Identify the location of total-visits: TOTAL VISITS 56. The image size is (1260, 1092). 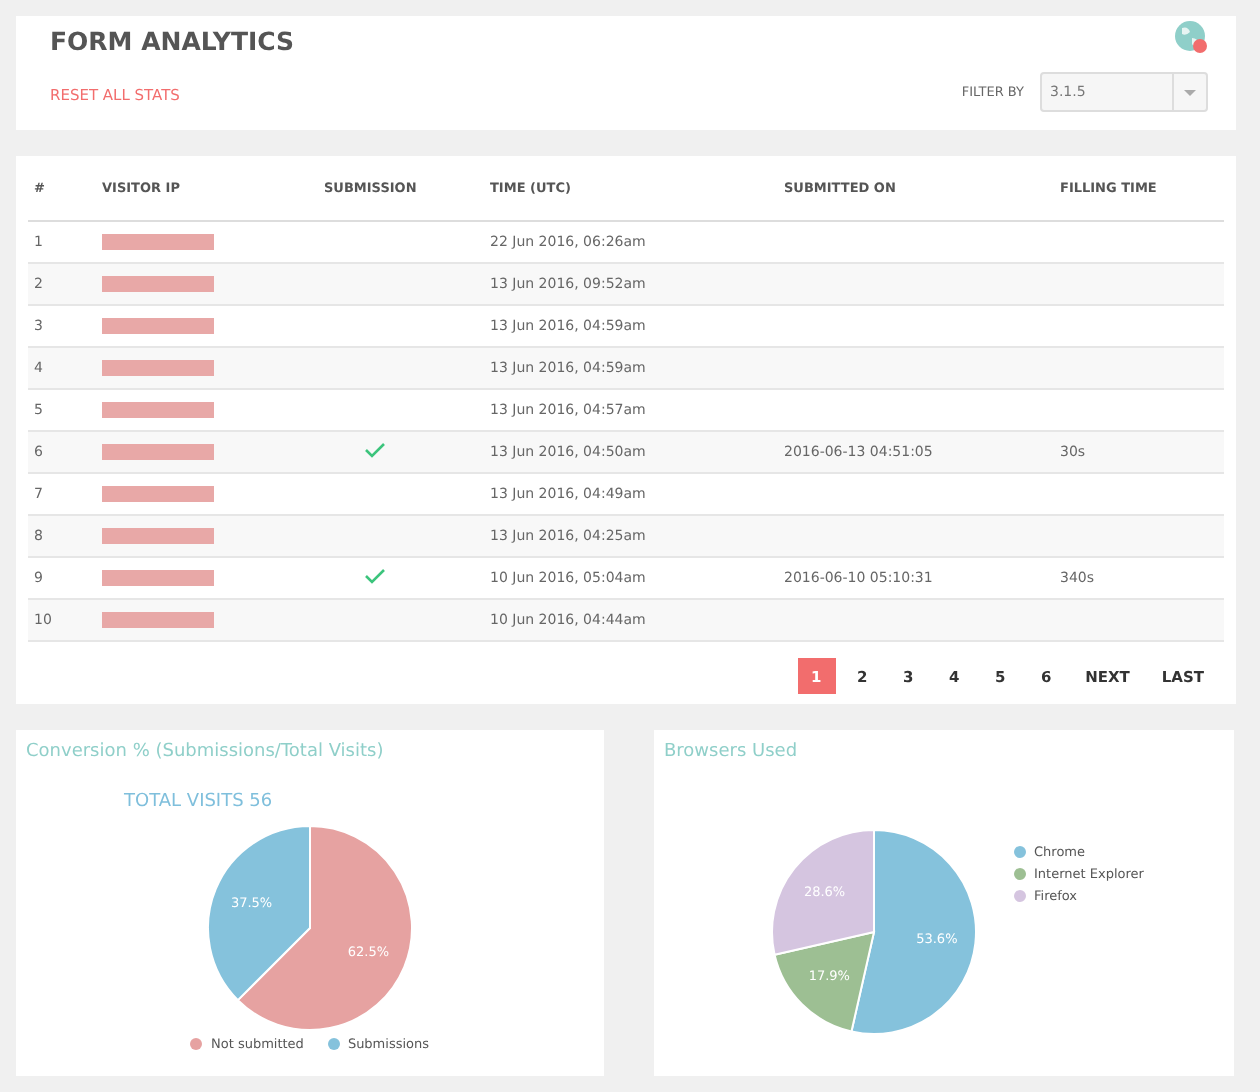
(198, 801).